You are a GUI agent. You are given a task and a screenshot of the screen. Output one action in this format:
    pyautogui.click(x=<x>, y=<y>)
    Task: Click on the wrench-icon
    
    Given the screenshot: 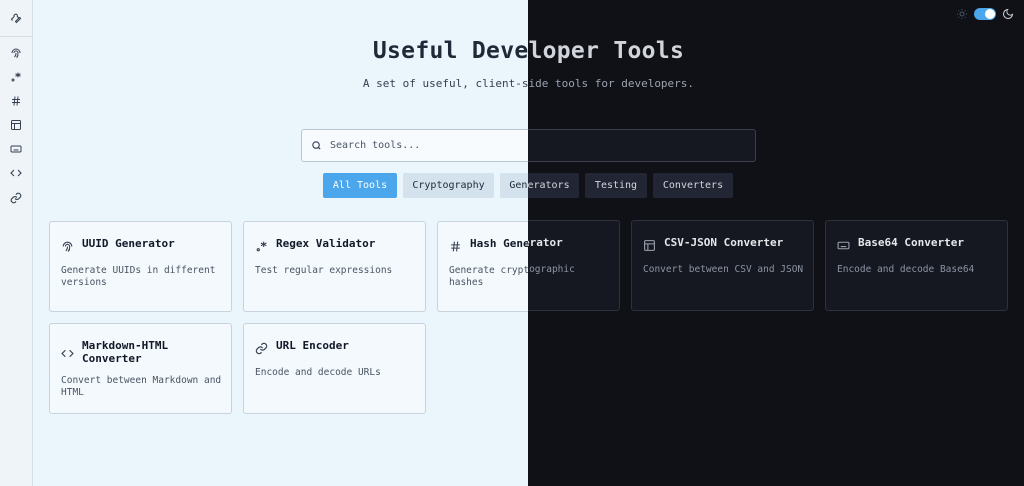 What is the action you would take?
    pyautogui.click(x=16, y=18)
    